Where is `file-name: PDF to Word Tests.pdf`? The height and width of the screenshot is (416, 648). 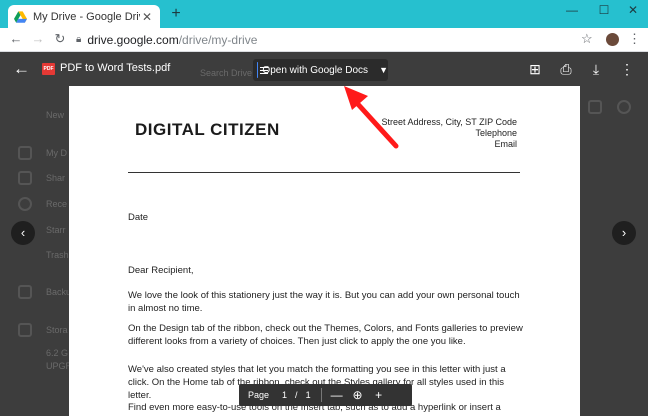
file-name: PDF to Word Tests.pdf is located at coordinates (115, 68).